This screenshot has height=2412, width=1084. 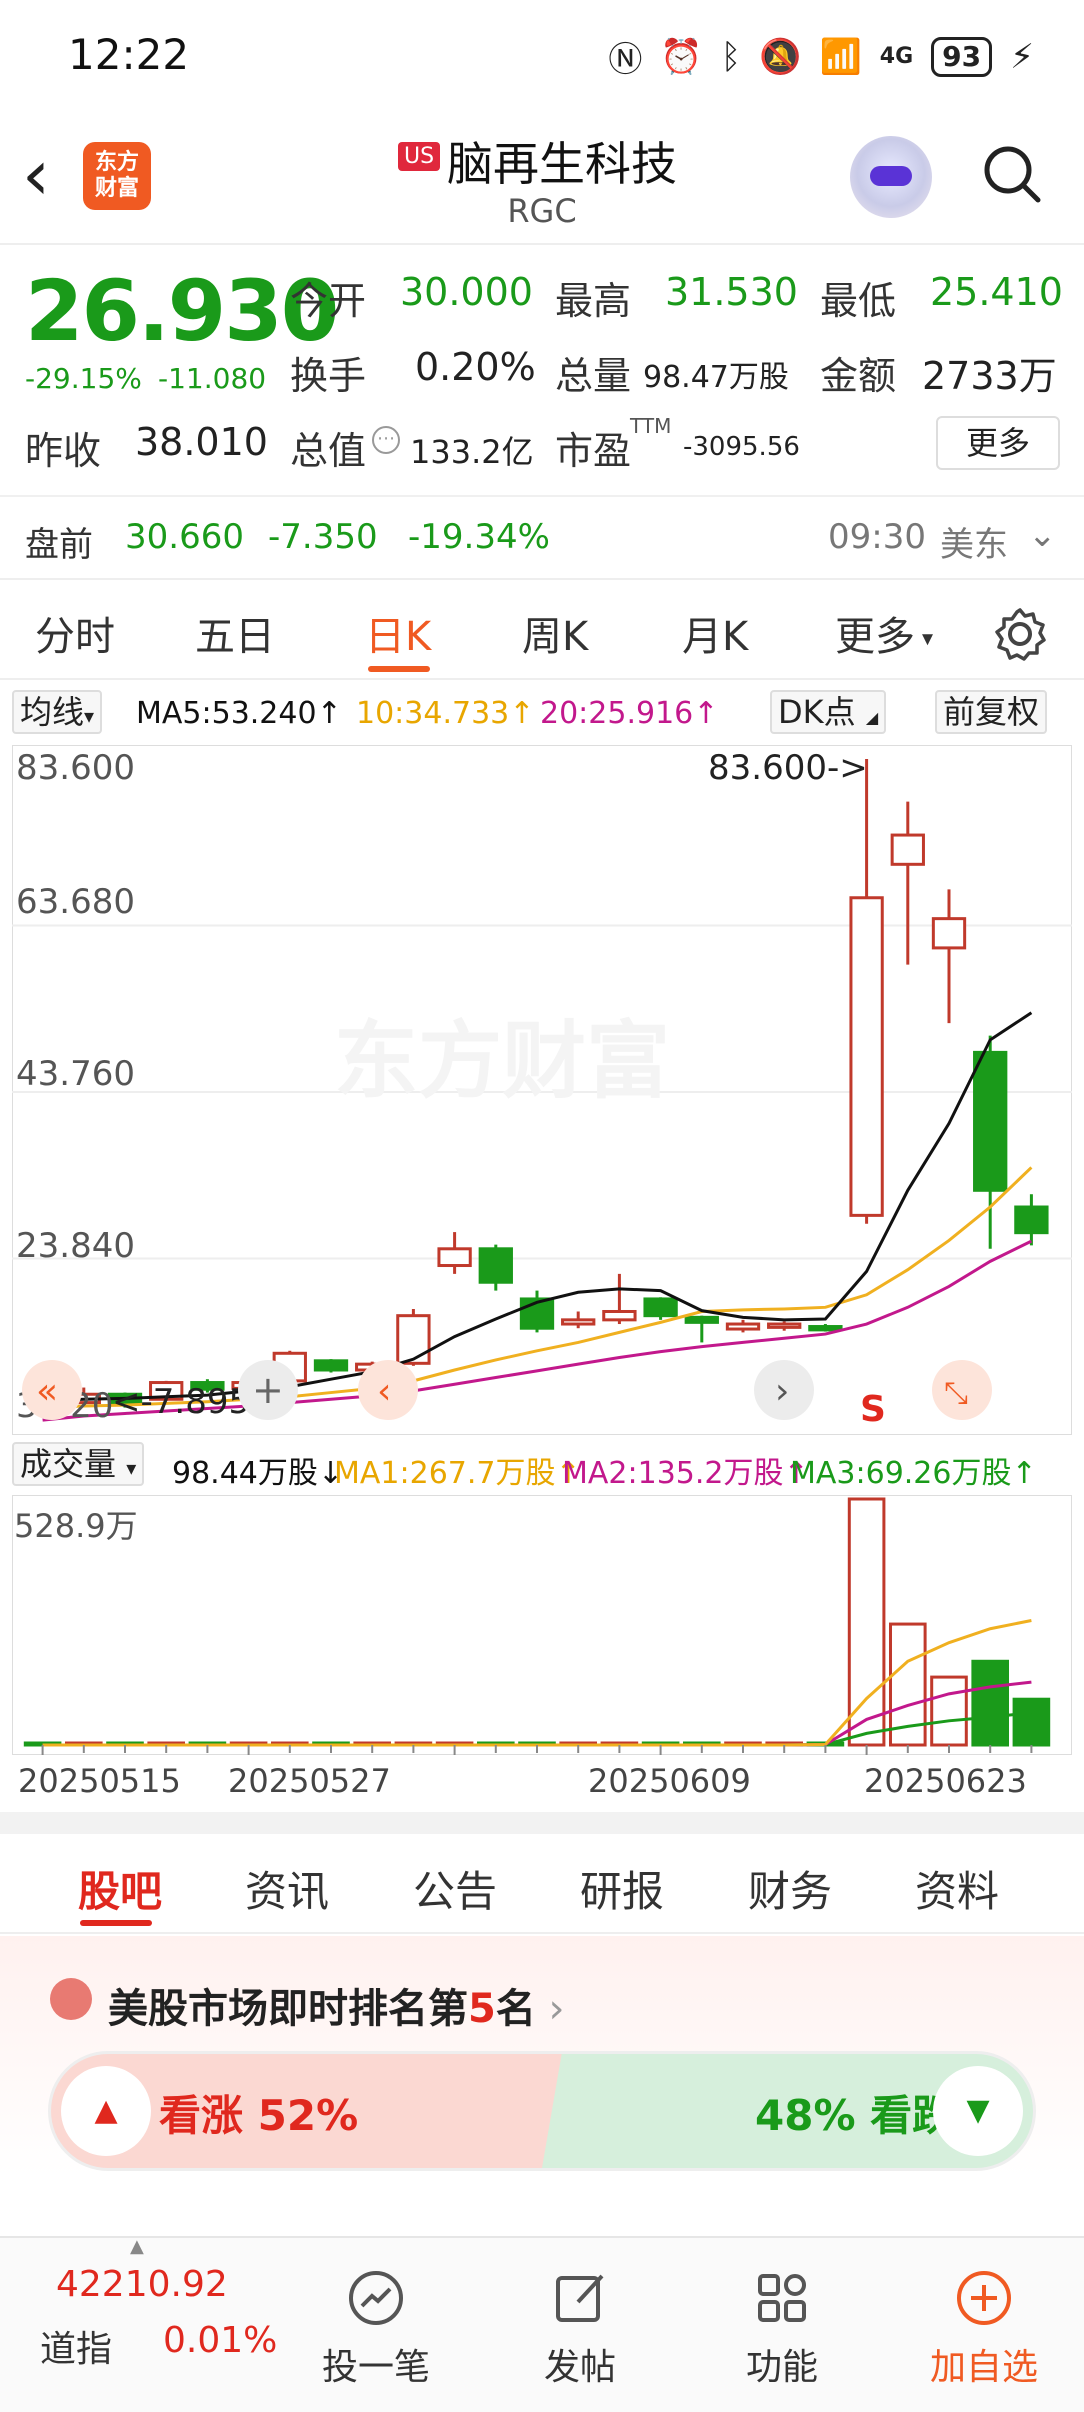 What do you see at coordinates (542, 1782) in the screenshot?
I see `date-axis: 20250515 20250527 20250609 20250623` at bounding box center [542, 1782].